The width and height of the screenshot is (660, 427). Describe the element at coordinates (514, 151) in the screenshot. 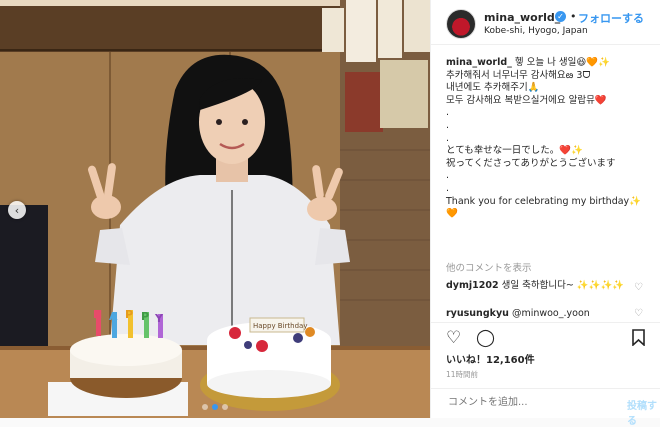

I see `caption-line: とても幸せな一日でした。❤️✨` at that location.